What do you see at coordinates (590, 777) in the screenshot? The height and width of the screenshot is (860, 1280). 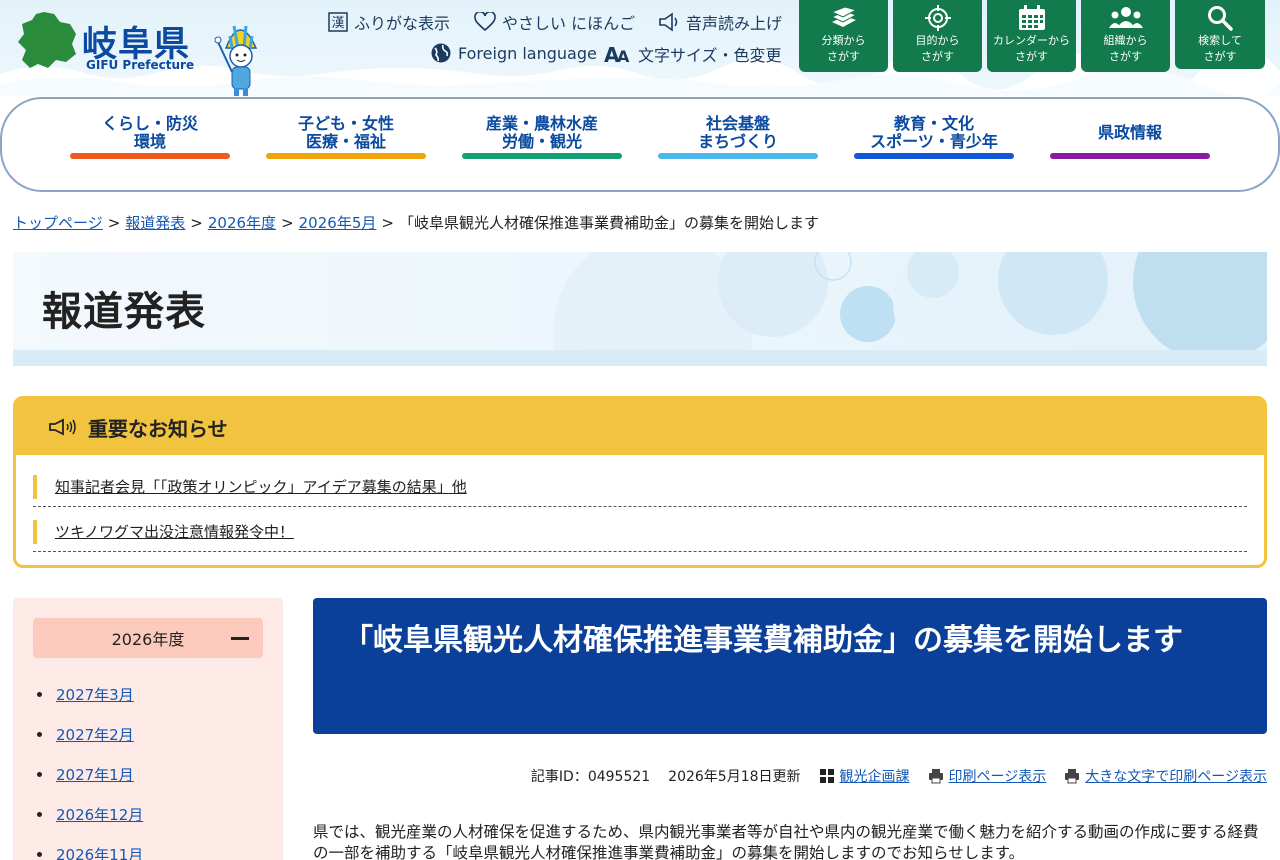 I see `article-id: 記事ID：0495521` at bounding box center [590, 777].